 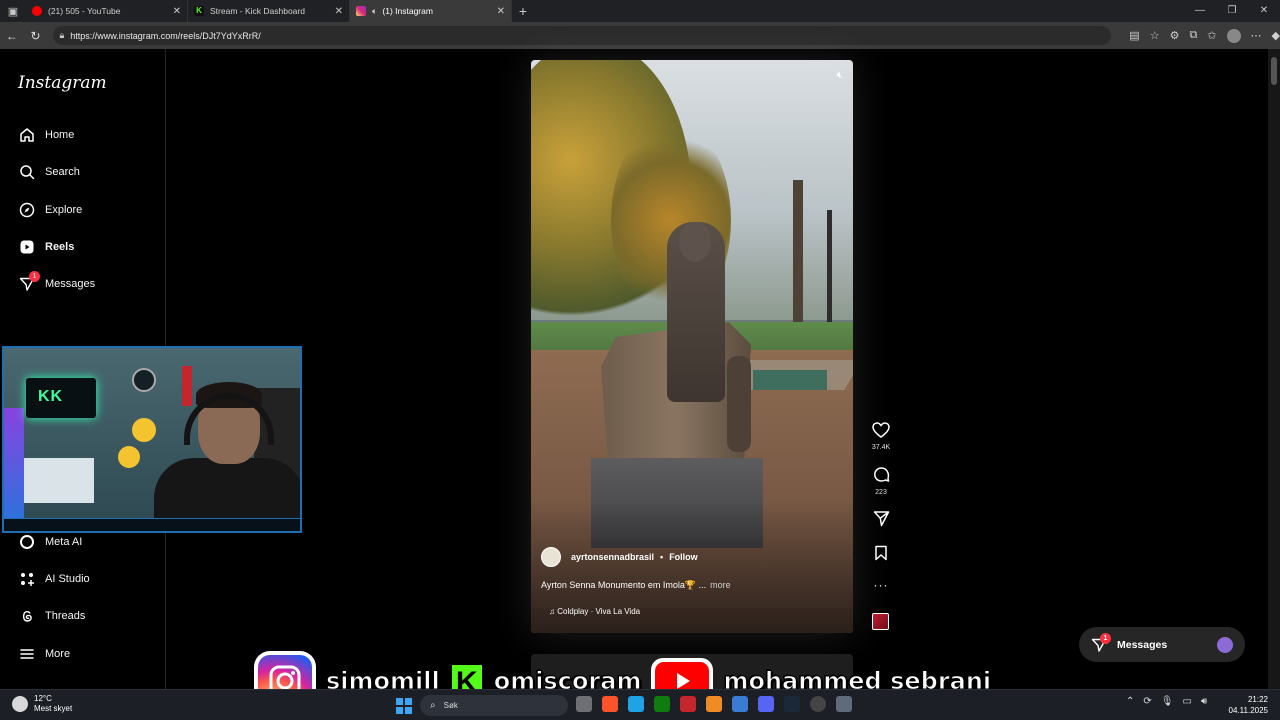 What do you see at coordinates (1264, 11) in the screenshot?
I see `close-window-icon: ✕` at bounding box center [1264, 11].